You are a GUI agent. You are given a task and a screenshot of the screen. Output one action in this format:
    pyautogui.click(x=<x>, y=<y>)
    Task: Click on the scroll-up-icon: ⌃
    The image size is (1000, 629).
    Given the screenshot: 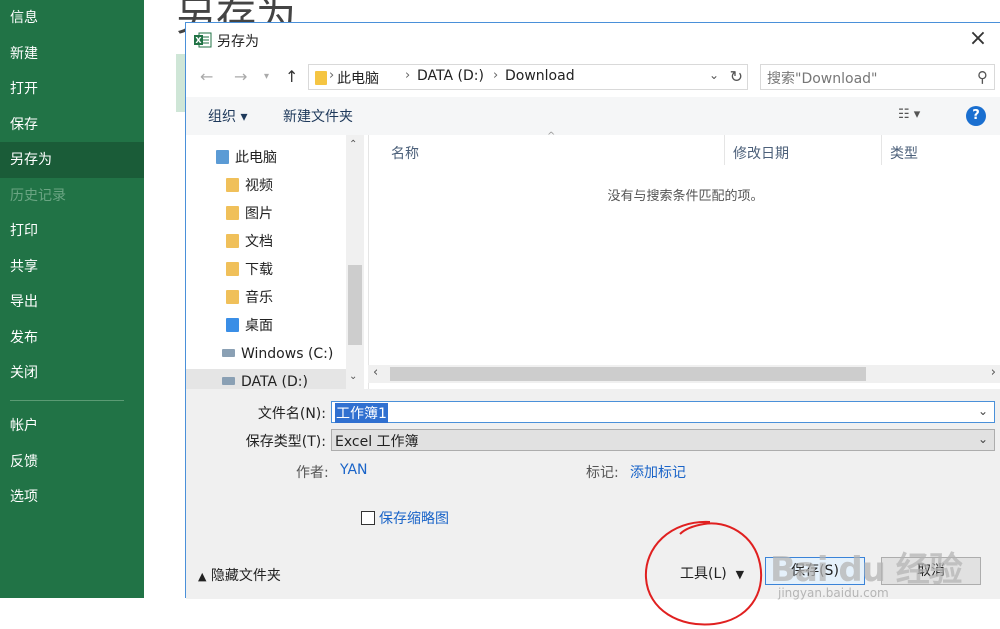 What is the action you would take?
    pyautogui.click(x=353, y=144)
    